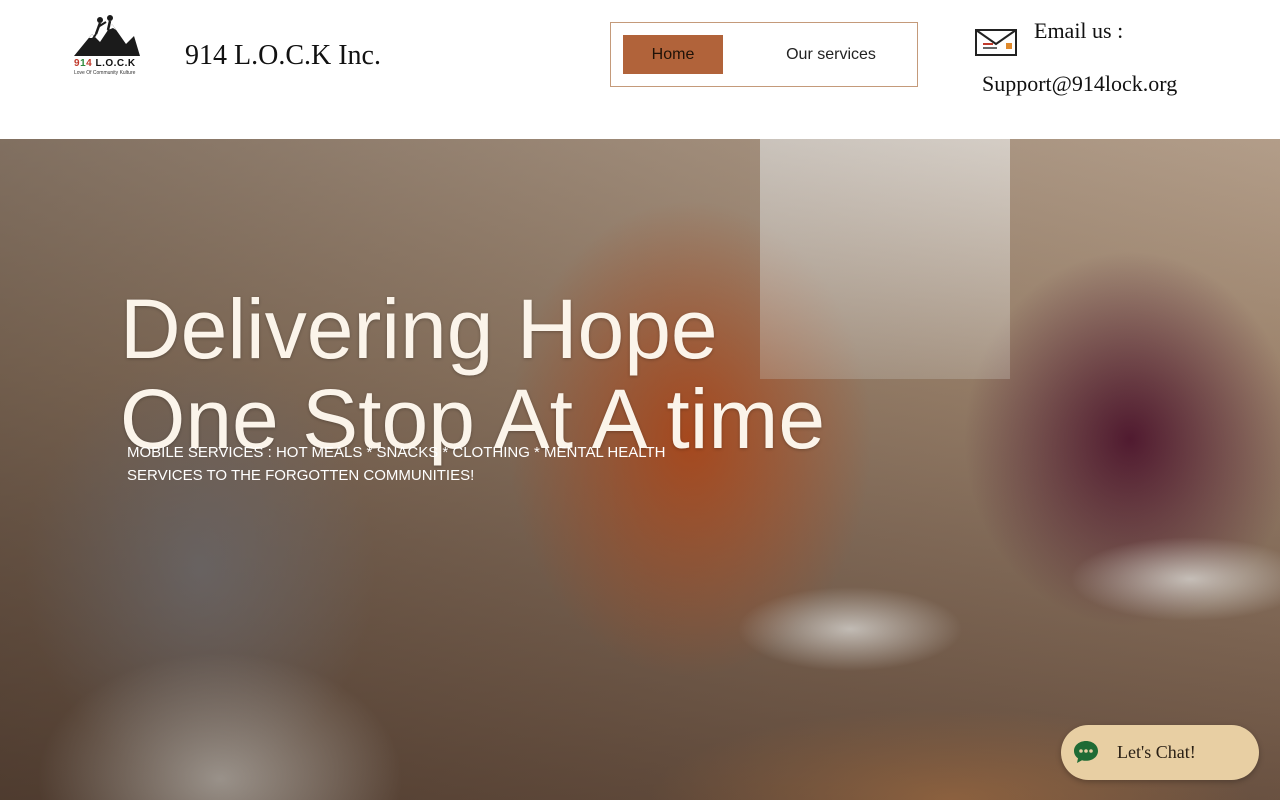 The image size is (1280, 800). Describe the element at coordinates (105, 73) in the screenshot. I see `logo-tagline: Love Of Community Kulture` at that location.